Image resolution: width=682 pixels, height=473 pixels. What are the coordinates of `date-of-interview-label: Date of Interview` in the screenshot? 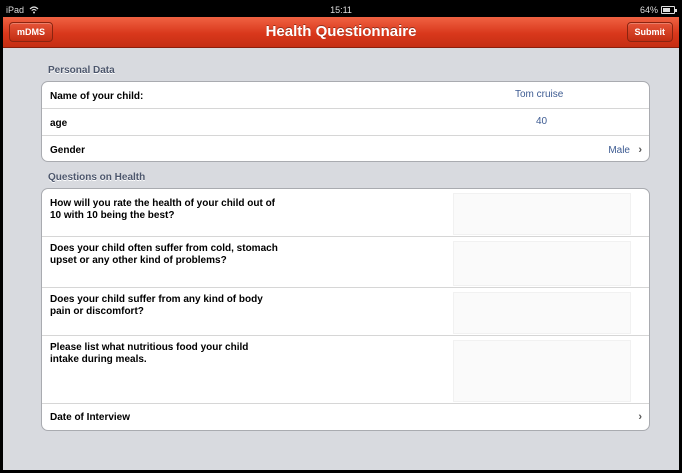 It's located at (90, 417).